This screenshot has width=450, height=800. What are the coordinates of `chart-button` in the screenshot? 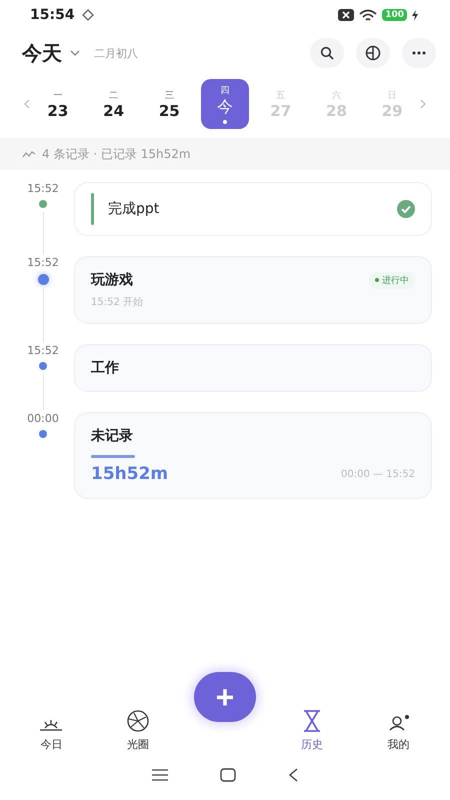 It's located at (373, 53).